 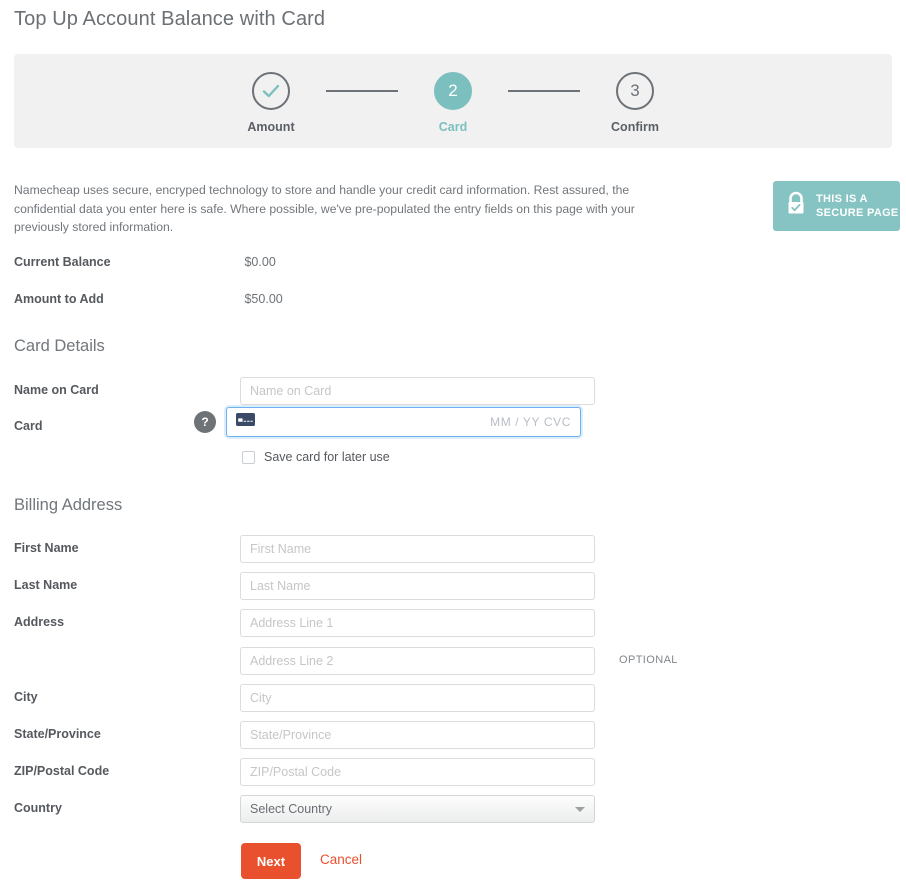 I want to click on stepper-step-confirm: 3 Confirm, so click(x=635, y=103).